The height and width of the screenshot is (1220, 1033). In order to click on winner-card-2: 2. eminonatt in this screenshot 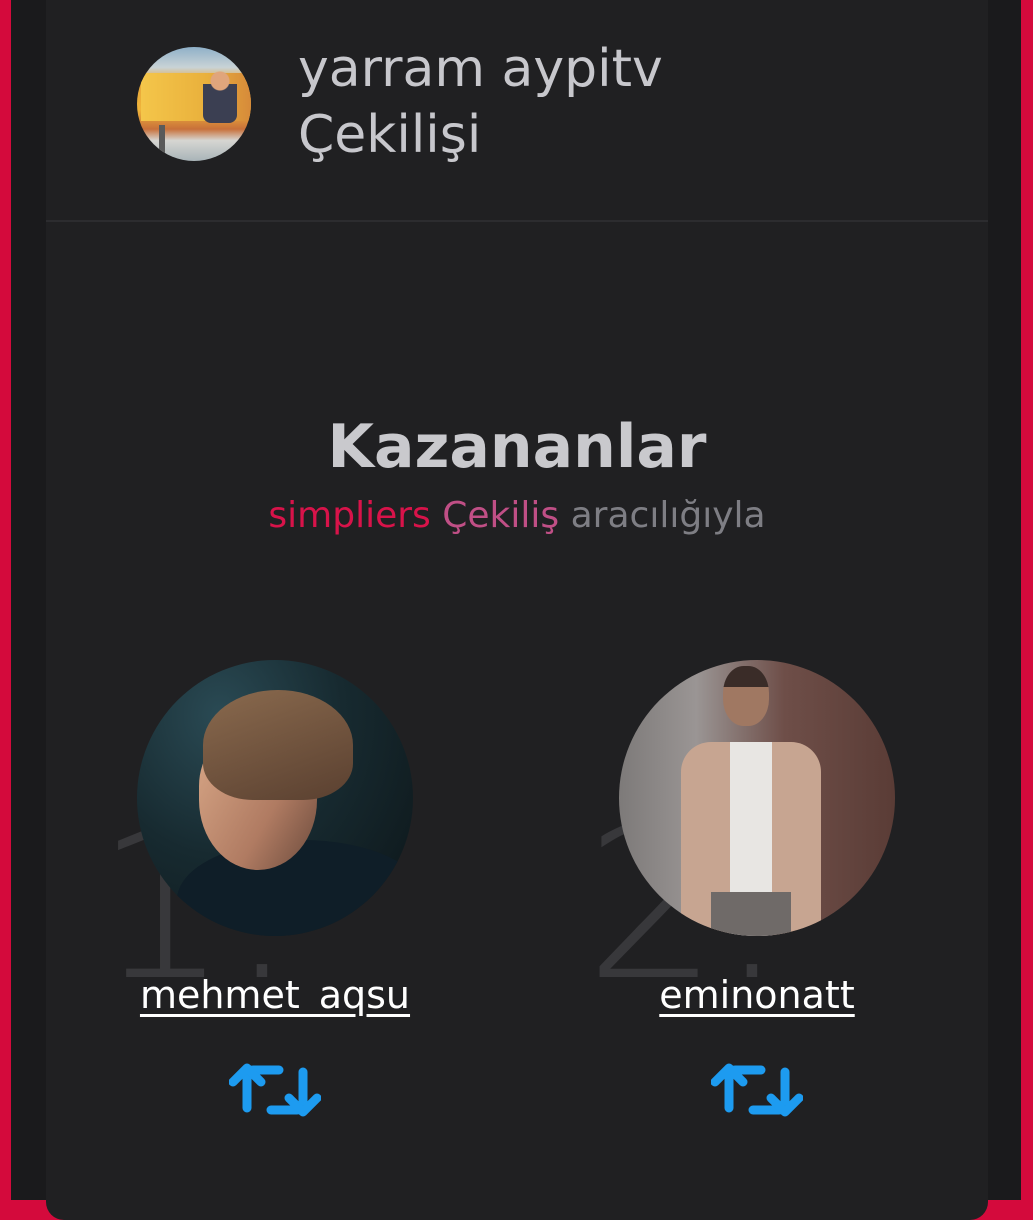, I will do `click(746, 900)`.